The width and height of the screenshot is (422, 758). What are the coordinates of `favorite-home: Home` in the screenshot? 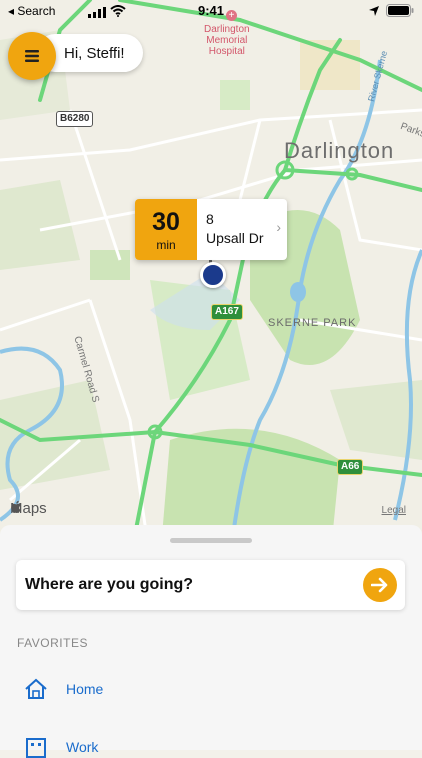 It's located at (63, 689).